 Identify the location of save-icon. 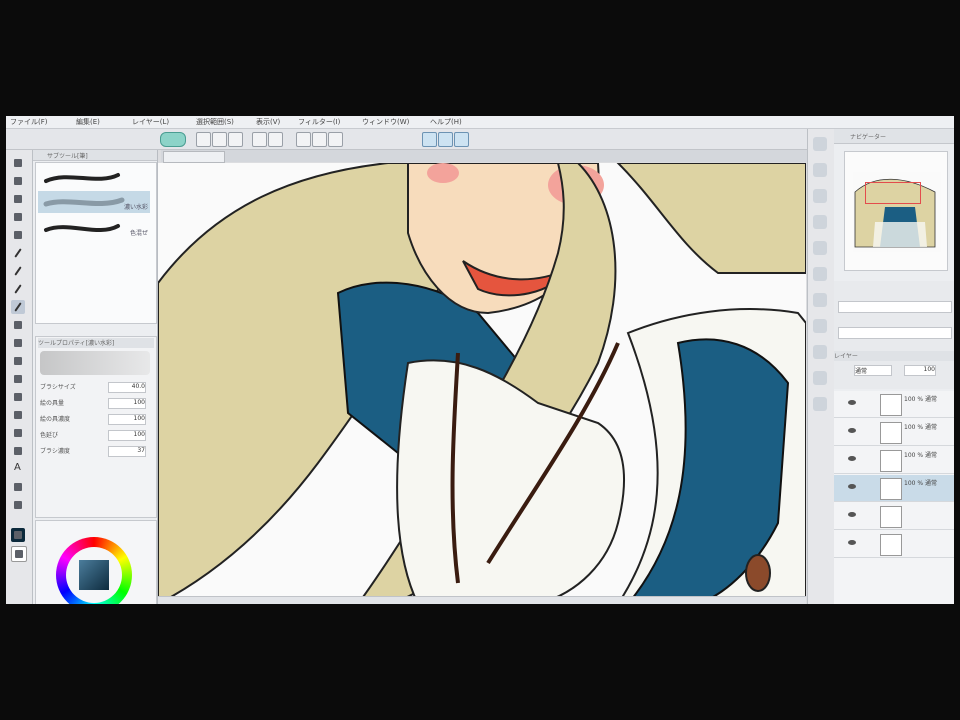
(235, 139).